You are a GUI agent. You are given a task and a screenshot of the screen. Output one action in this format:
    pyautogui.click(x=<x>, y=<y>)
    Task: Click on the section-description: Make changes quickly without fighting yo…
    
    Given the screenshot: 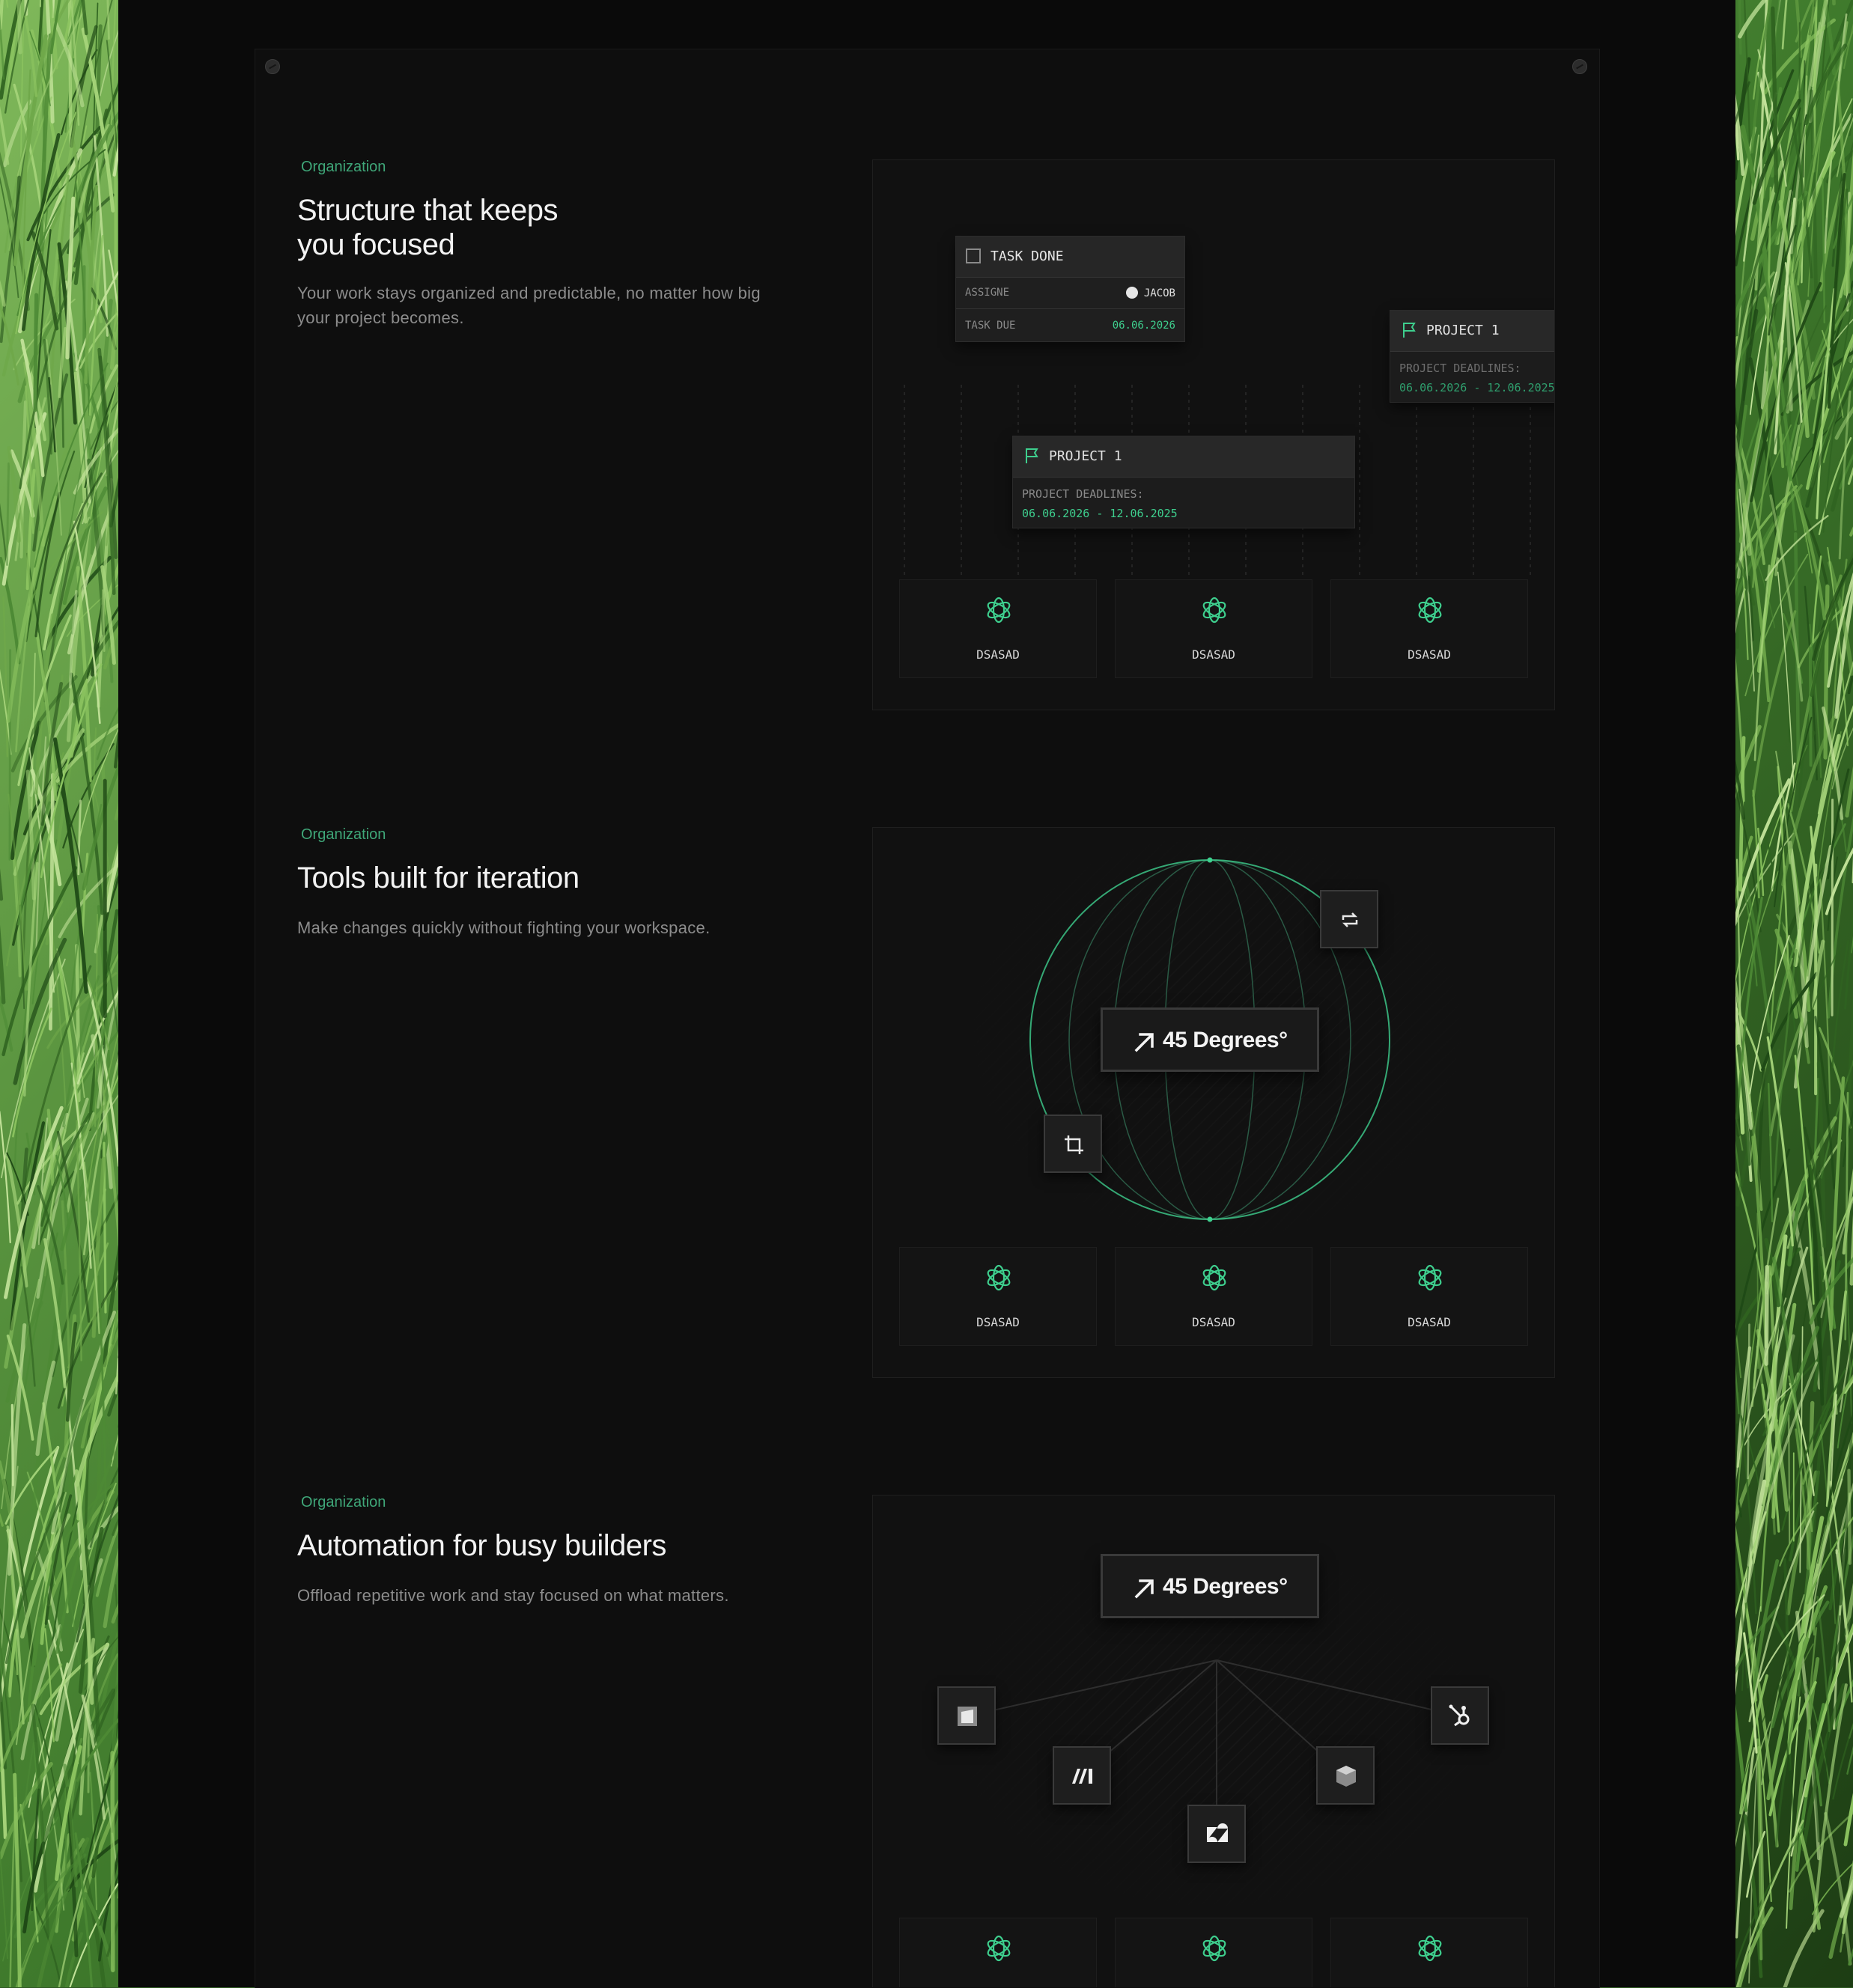 What is the action you would take?
    pyautogui.click(x=566, y=927)
    